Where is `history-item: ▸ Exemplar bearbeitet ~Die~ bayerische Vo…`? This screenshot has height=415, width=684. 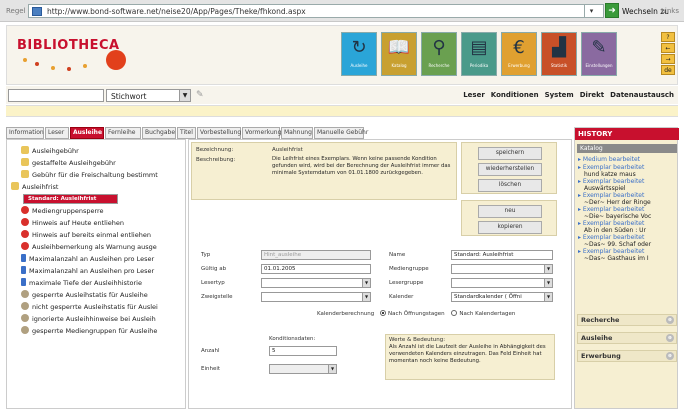 history-item: ▸ Exemplar bearbeitet ~Die~ bayerische Vo… is located at coordinates (624, 213).